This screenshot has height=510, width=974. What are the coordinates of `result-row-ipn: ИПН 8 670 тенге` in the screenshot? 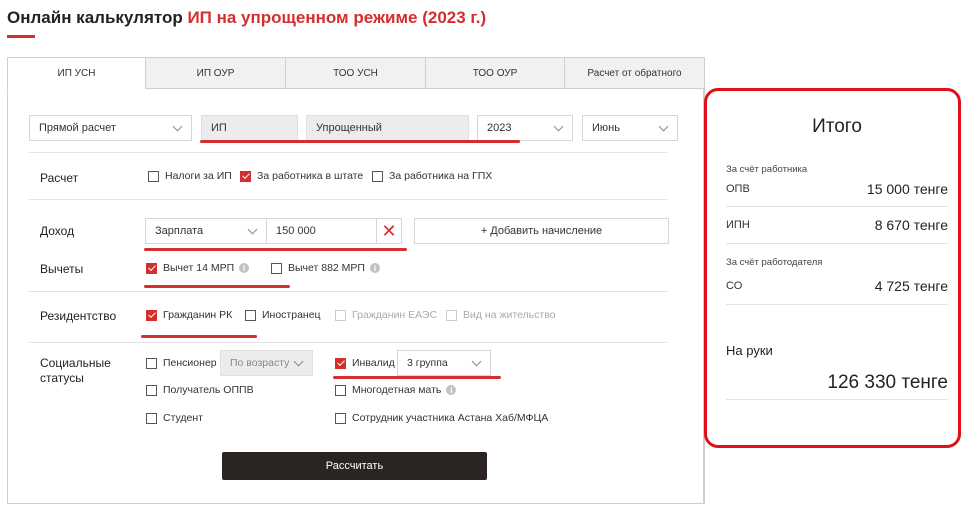 It's located at (837, 225).